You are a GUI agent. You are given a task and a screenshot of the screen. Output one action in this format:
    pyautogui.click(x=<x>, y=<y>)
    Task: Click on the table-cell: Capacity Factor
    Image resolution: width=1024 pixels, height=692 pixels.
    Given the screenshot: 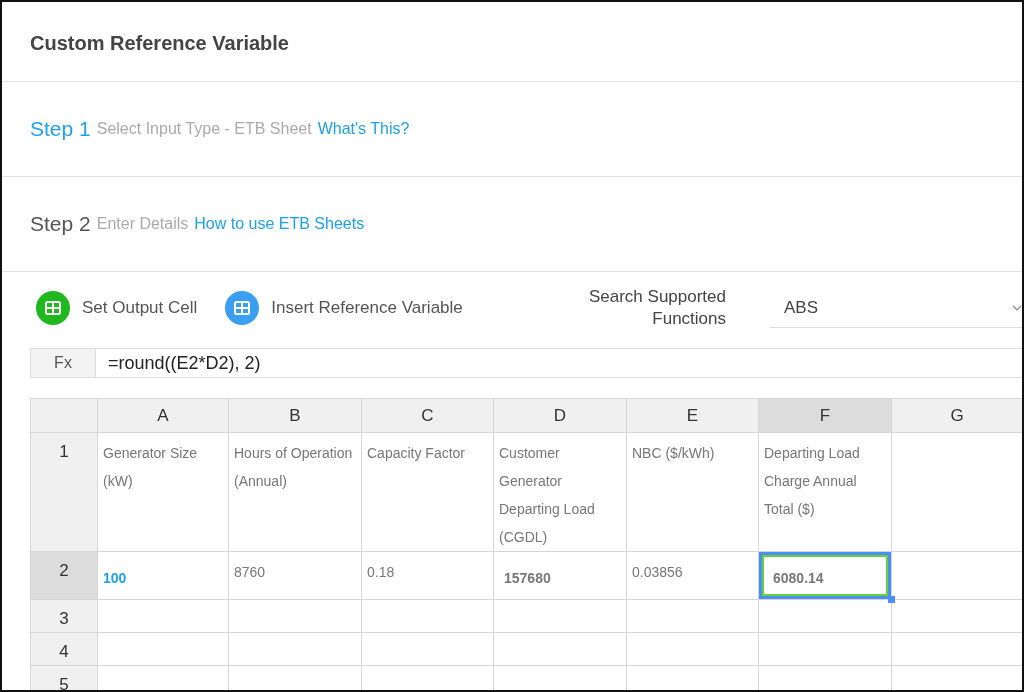 What is the action you would take?
    pyautogui.click(x=427, y=492)
    